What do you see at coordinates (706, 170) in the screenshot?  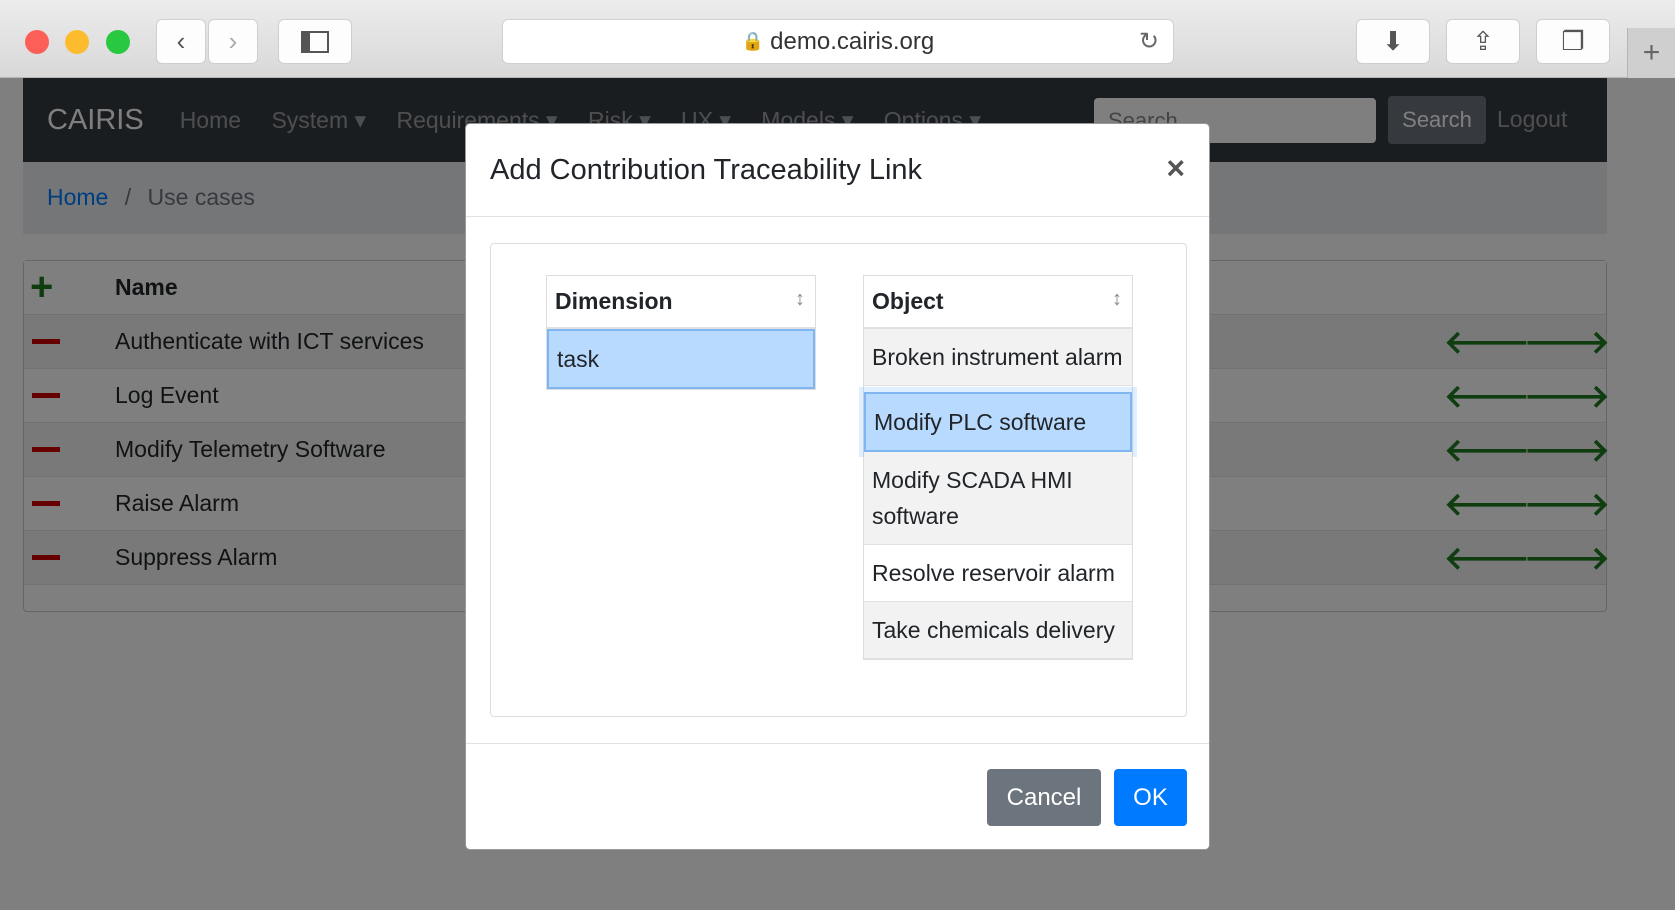 I see `modal-title: Add Contribution Traceability Link` at bounding box center [706, 170].